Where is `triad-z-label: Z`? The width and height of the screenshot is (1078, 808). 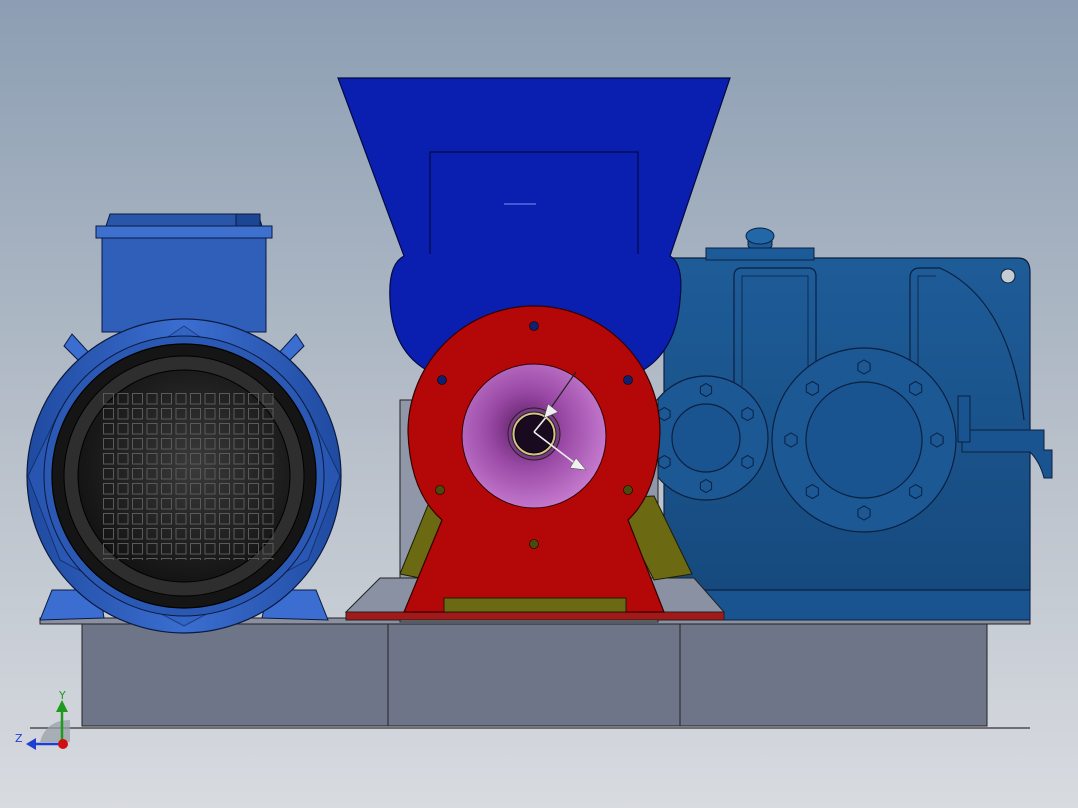 triad-z-label: Z is located at coordinates (19, 738).